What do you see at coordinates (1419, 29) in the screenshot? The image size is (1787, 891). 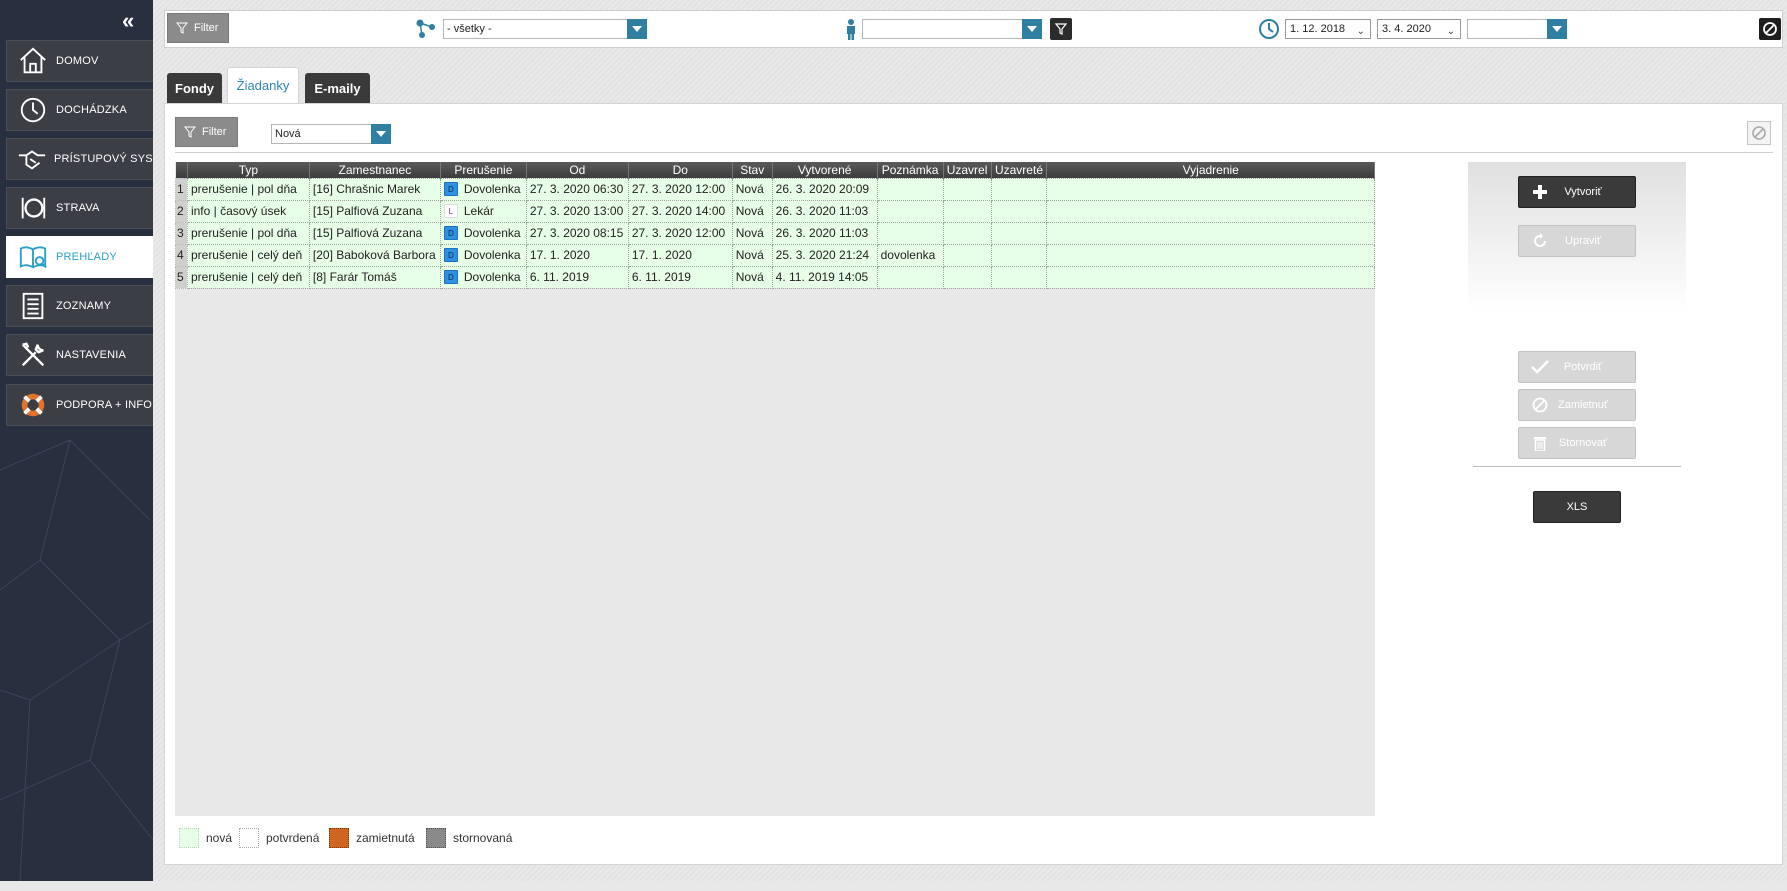 I see `date-to-select: 3. 4. 2020 ⌄` at bounding box center [1419, 29].